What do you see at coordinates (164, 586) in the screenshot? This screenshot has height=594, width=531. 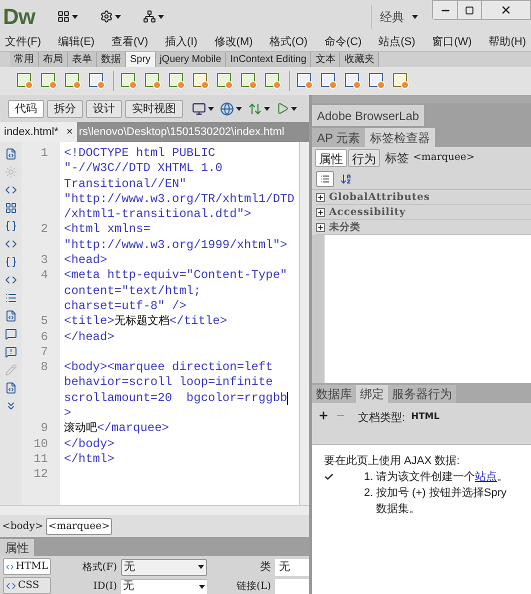 I see `id-select: 无` at bounding box center [164, 586].